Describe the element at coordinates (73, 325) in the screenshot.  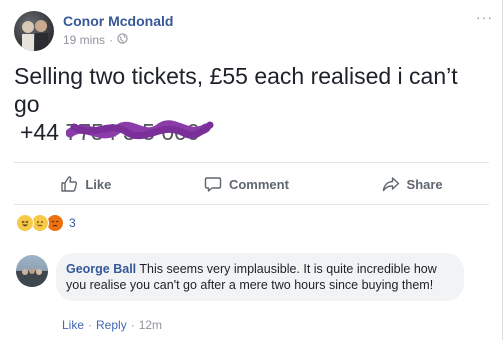
I see `comment-like-link: Like` at that location.